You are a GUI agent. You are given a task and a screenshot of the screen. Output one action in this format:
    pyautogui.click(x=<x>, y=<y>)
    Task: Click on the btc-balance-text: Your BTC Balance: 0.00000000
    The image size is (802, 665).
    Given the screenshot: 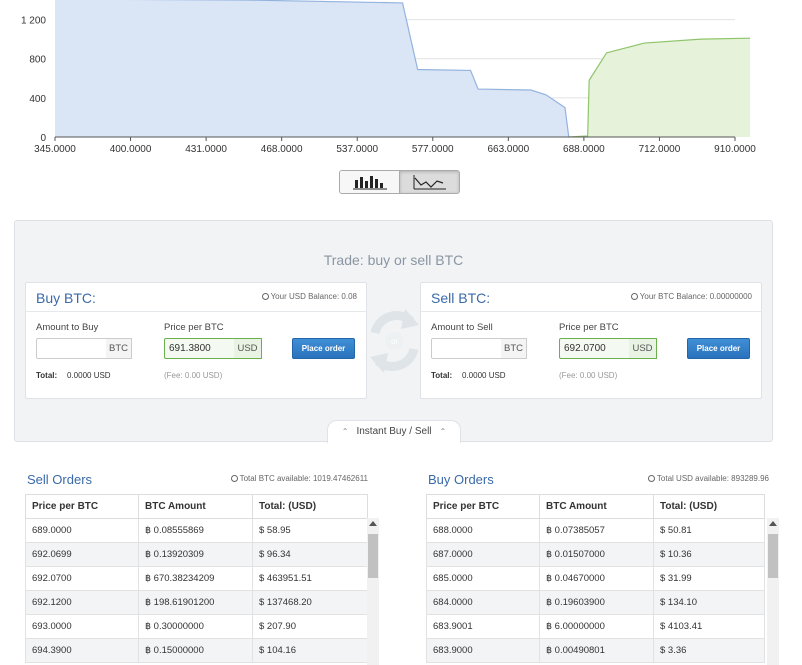 What is the action you would take?
    pyautogui.click(x=695, y=296)
    